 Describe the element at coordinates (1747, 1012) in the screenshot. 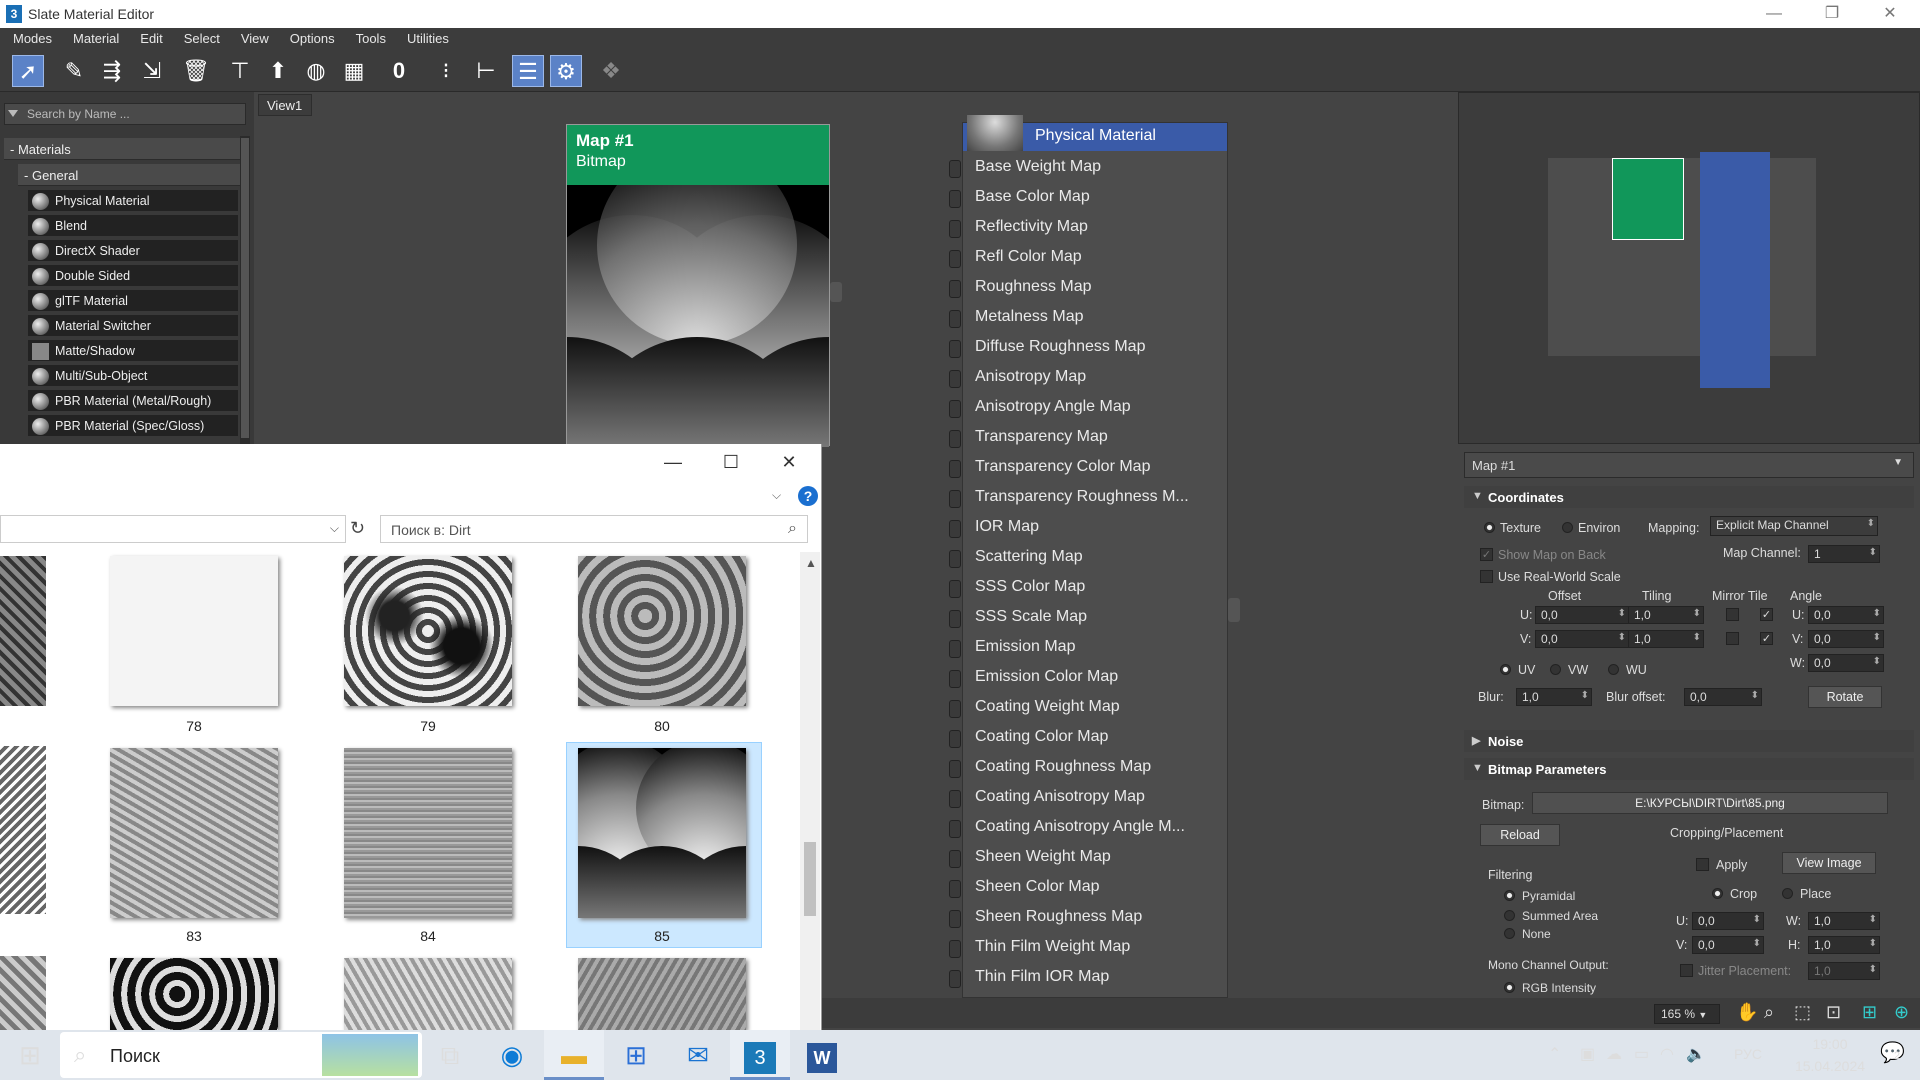

I see `pan-hand-icon: ✋` at that location.